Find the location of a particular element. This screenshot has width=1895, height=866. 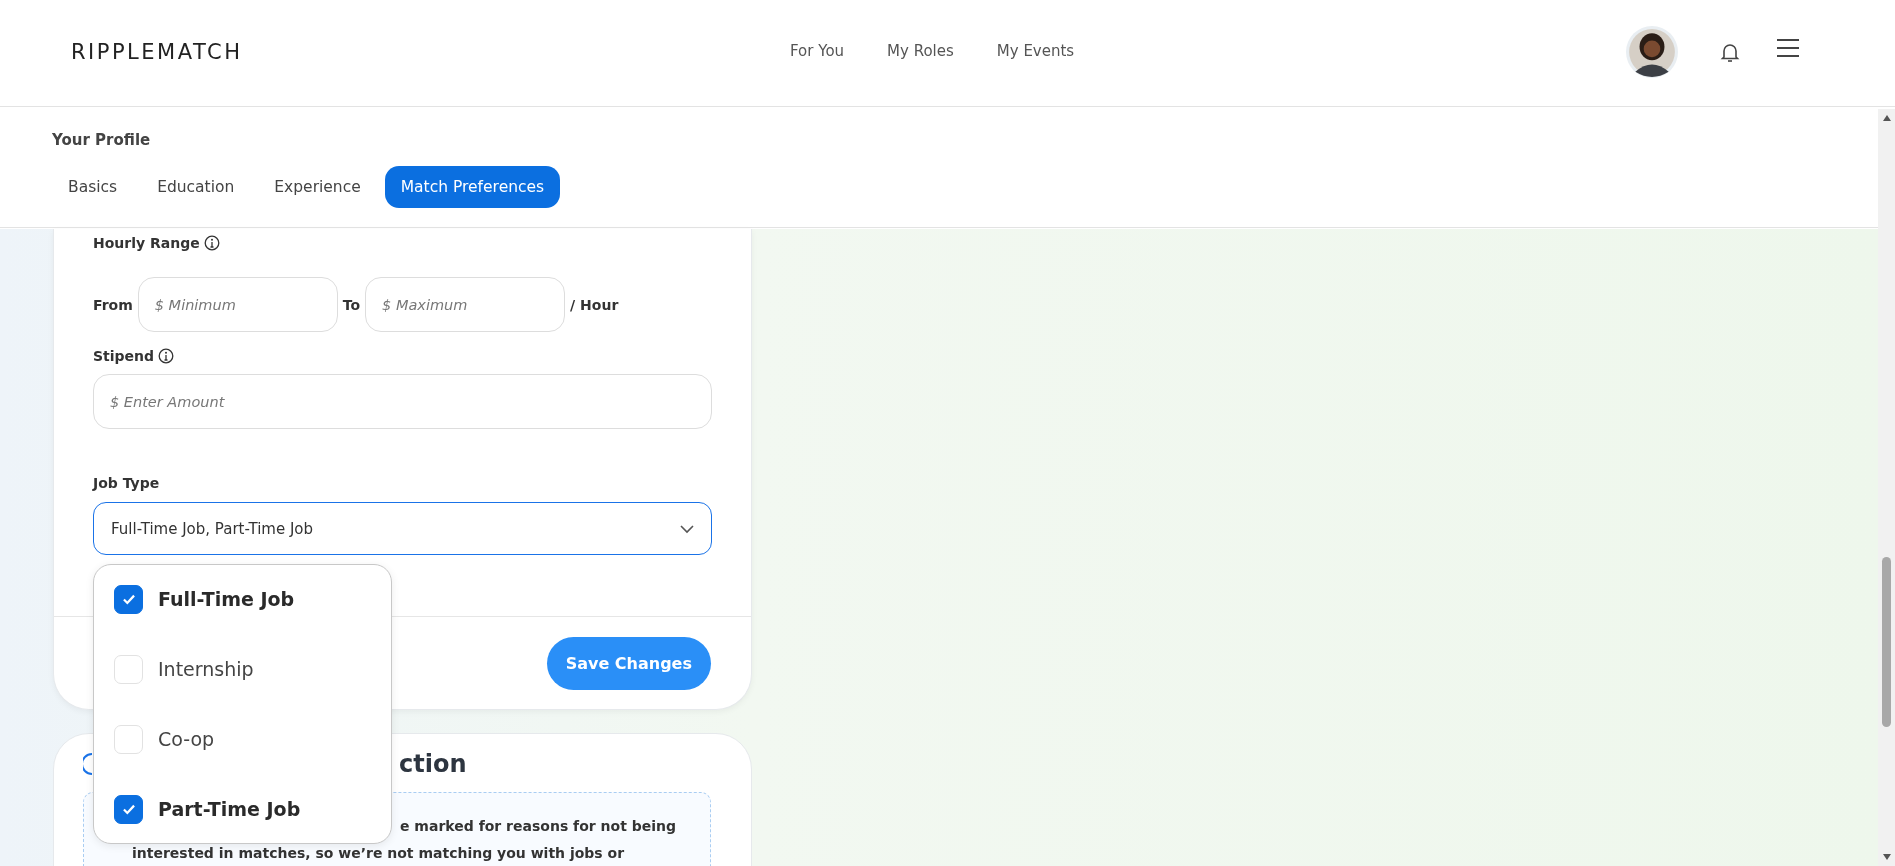

field-label: Hourly Range is located at coordinates (146, 243).